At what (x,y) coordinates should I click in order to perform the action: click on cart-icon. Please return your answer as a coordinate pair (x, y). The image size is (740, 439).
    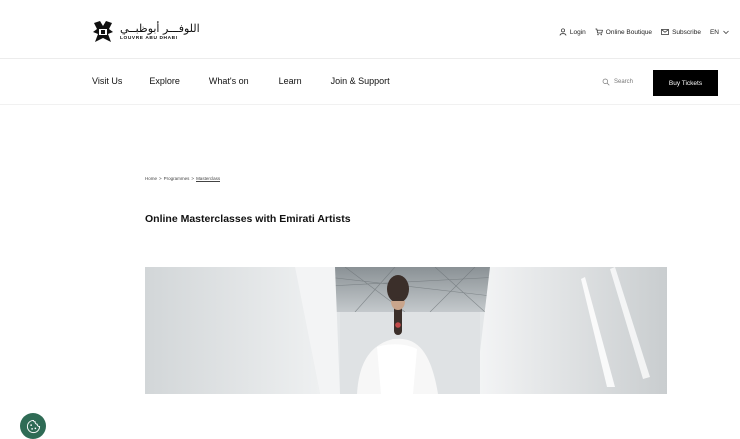
    Looking at the image, I should click on (599, 32).